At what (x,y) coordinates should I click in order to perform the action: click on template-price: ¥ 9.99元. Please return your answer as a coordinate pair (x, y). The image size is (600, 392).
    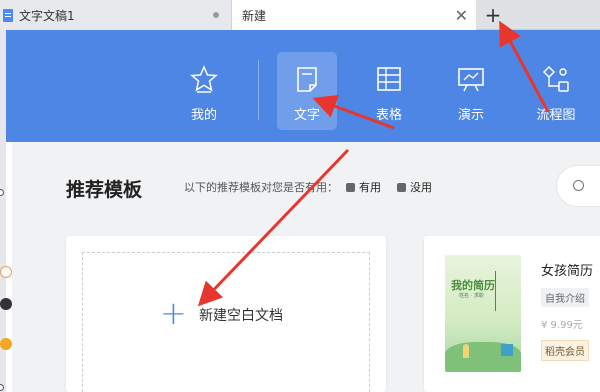
    Looking at the image, I should click on (562, 325).